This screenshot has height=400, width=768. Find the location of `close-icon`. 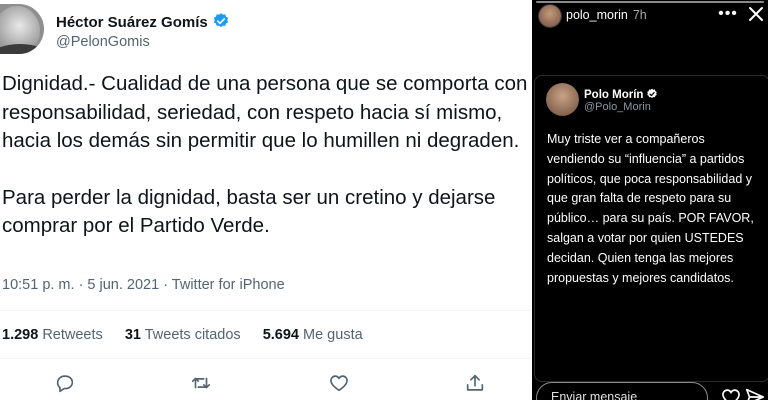

close-icon is located at coordinates (756, 14).